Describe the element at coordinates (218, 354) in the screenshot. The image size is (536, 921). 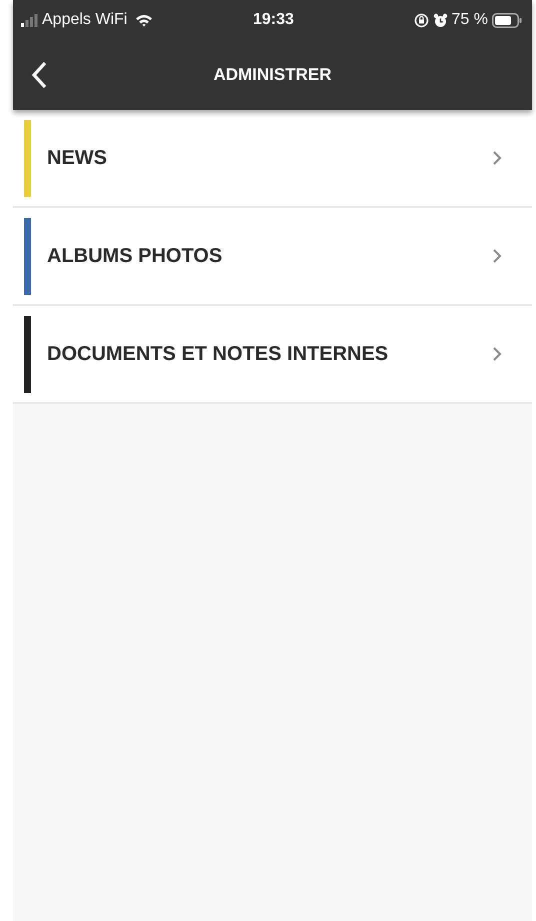
I see `menu-label: DOCUMENTS ET NOTES INTERNES` at that location.